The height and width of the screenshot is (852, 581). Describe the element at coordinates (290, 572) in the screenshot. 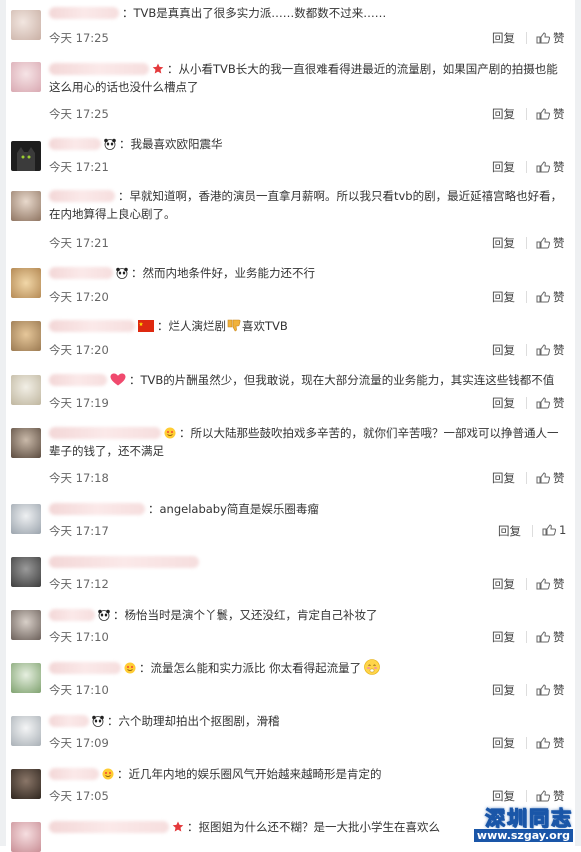

I see `comment-item: 今天 17:12 回复 赞` at that location.